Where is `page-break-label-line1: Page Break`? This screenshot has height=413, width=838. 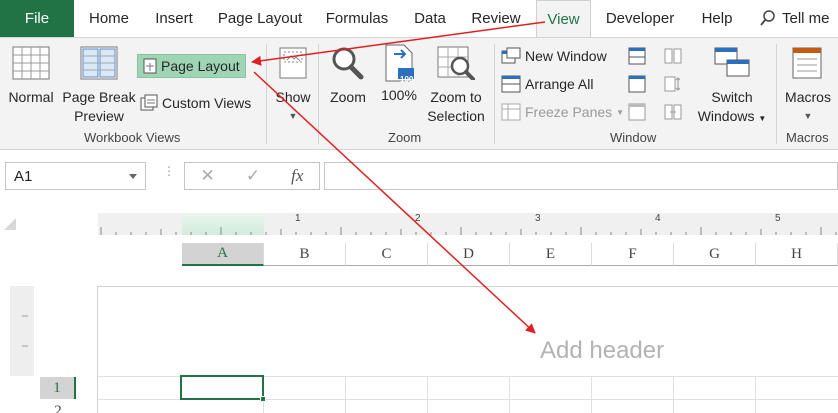 page-break-label-line1: Page Break is located at coordinates (99, 97).